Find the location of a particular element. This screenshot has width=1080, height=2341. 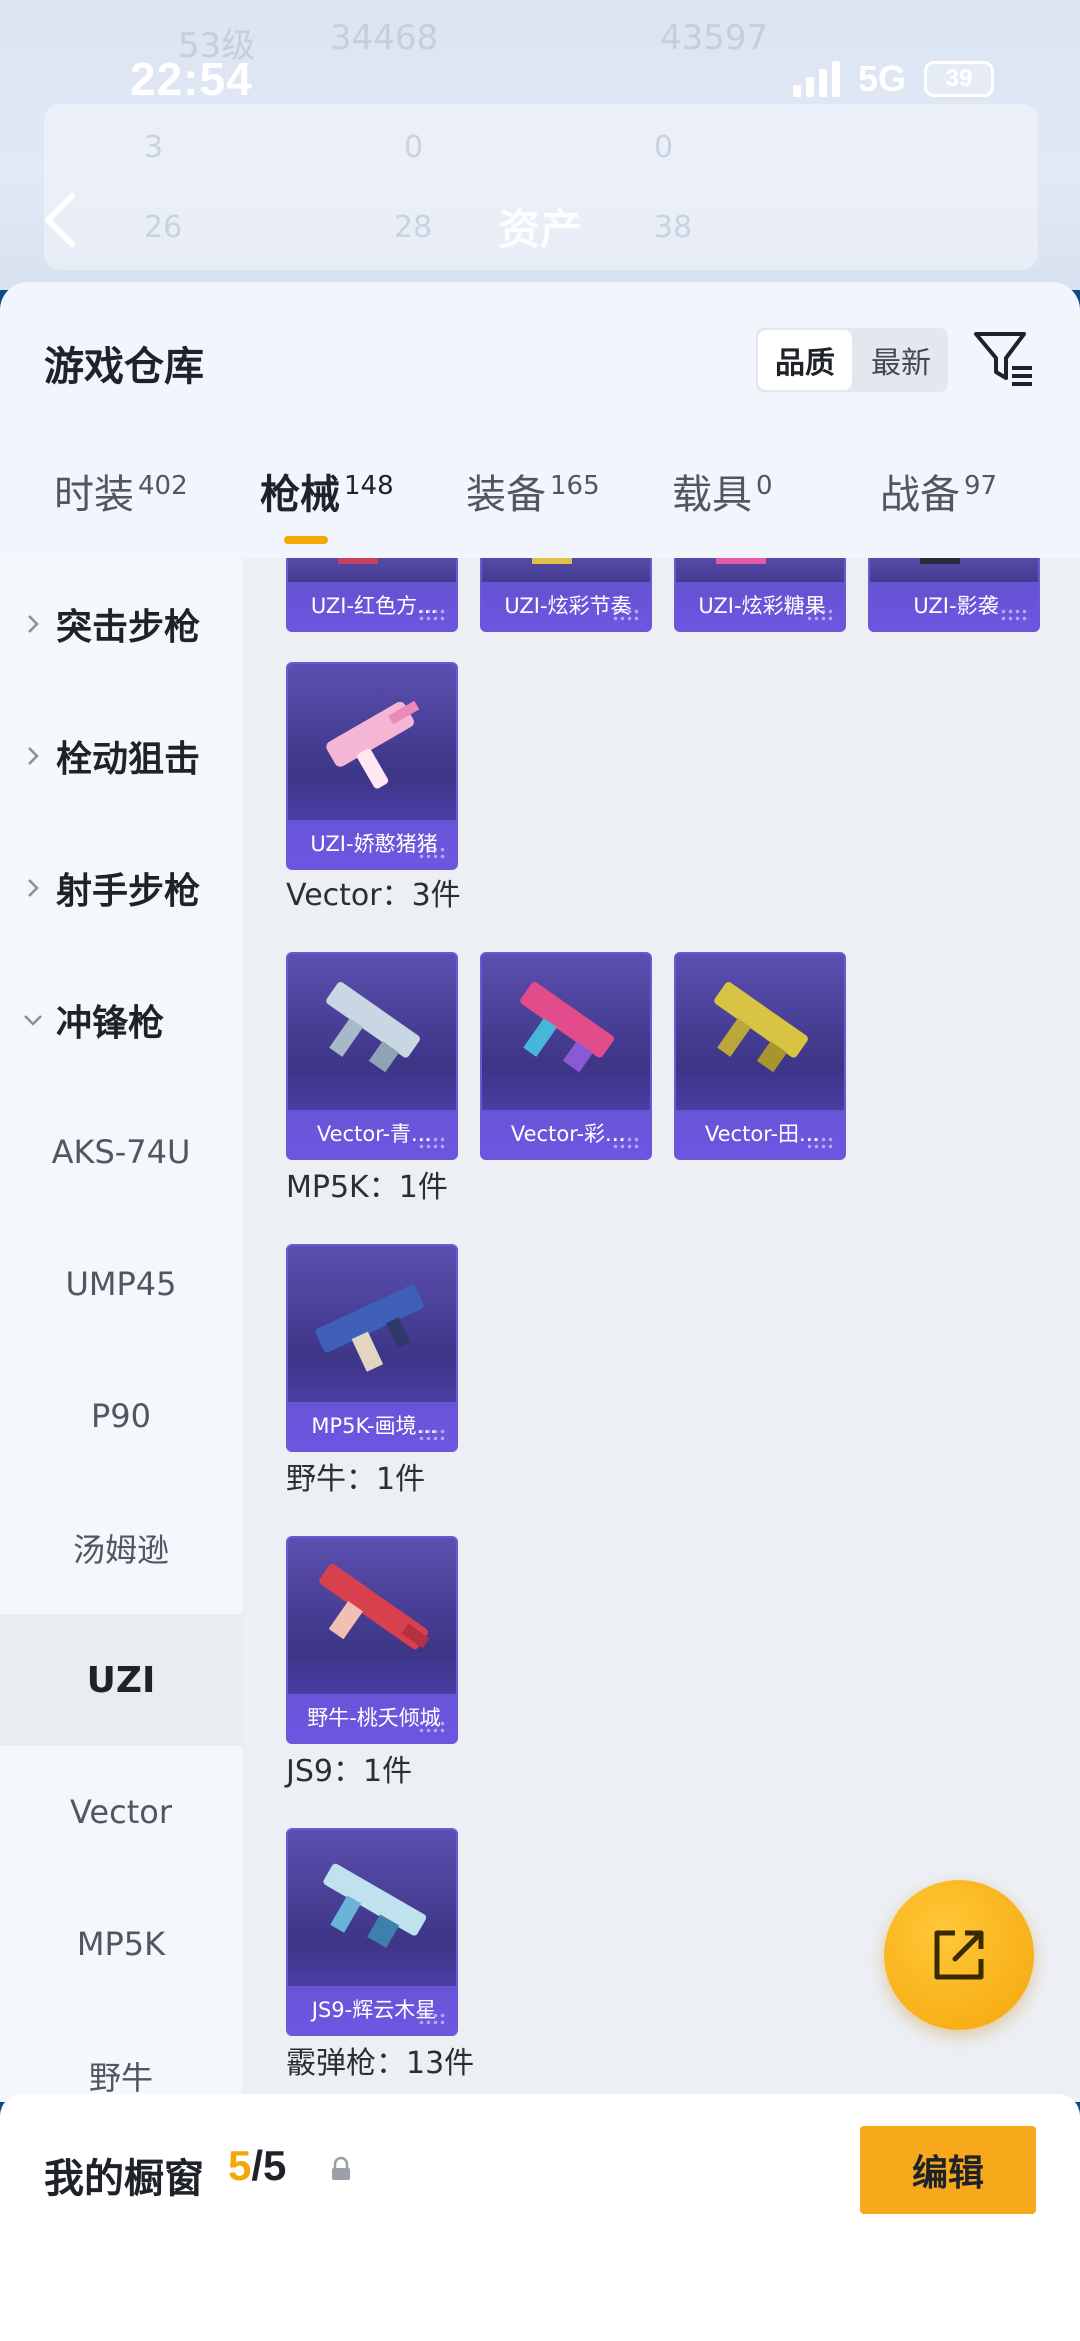

sidebar-group-smg: 冲锋枪 is located at coordinates (121, 1020).